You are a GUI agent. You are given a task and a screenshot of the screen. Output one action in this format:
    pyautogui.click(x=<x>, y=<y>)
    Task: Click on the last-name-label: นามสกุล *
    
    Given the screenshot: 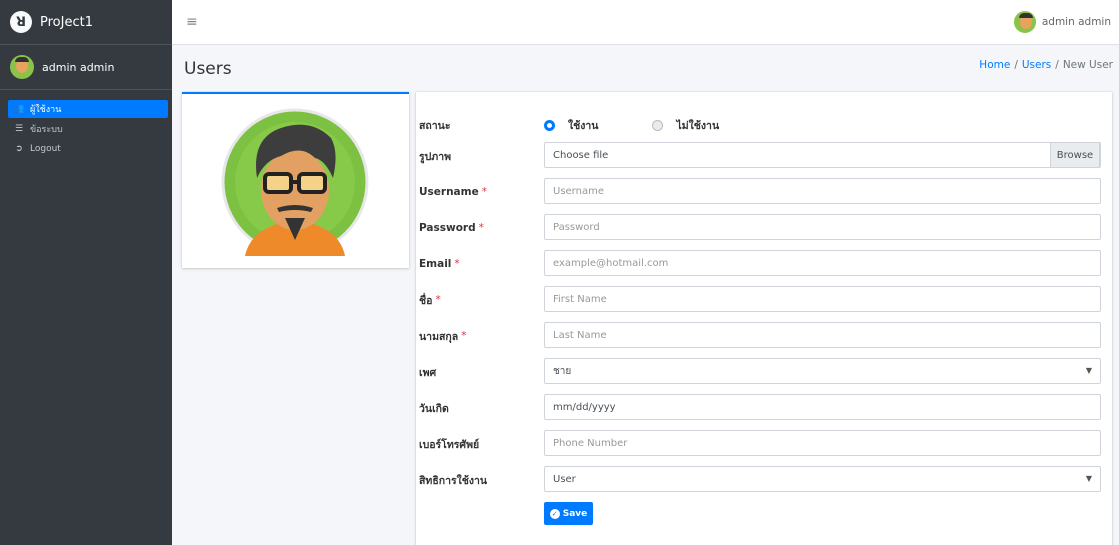 What is the action you would take?
    pyautogui.click(x=443, y=336)
    